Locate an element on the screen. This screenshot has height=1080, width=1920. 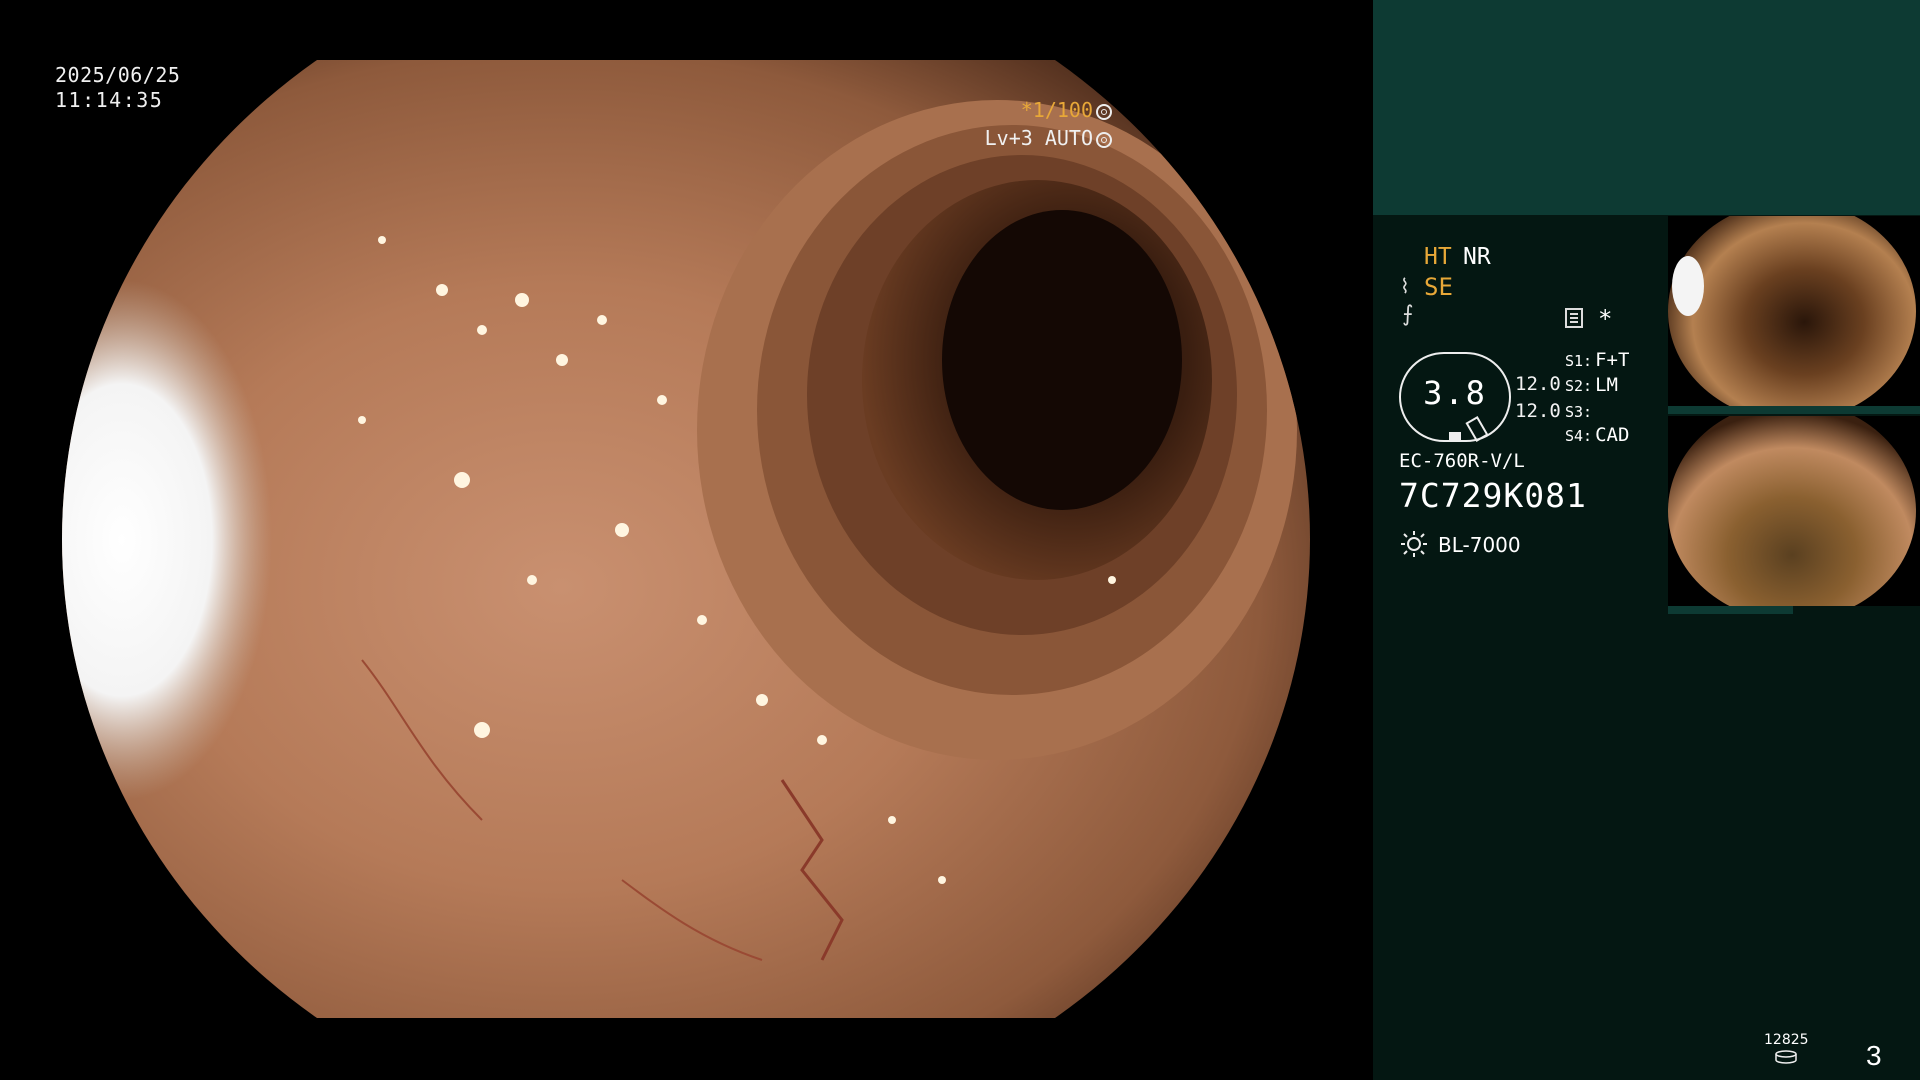
sun-icon is located at coordinates (1414, 544).